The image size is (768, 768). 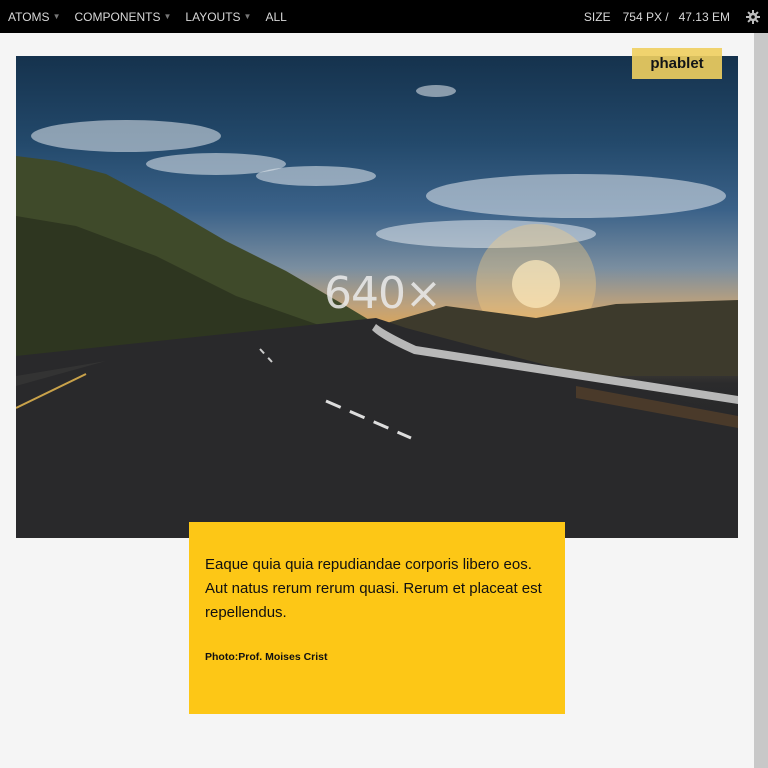 I want to click on nav-layouts: LAYOUTS ▼, so click(x=218, y=17).